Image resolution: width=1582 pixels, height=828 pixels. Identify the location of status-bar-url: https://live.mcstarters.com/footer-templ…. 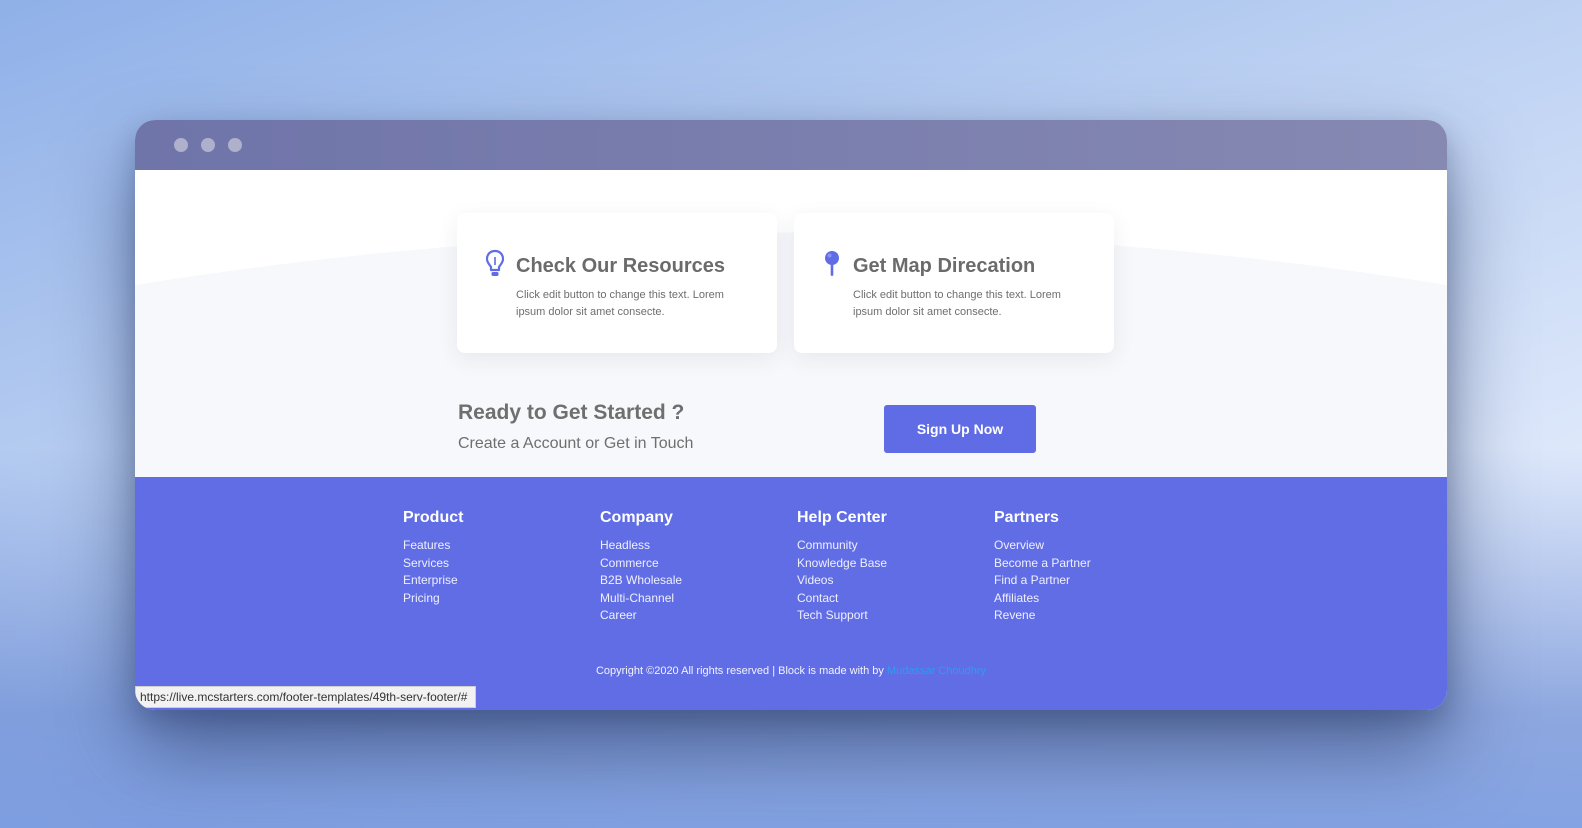
(306, 697).